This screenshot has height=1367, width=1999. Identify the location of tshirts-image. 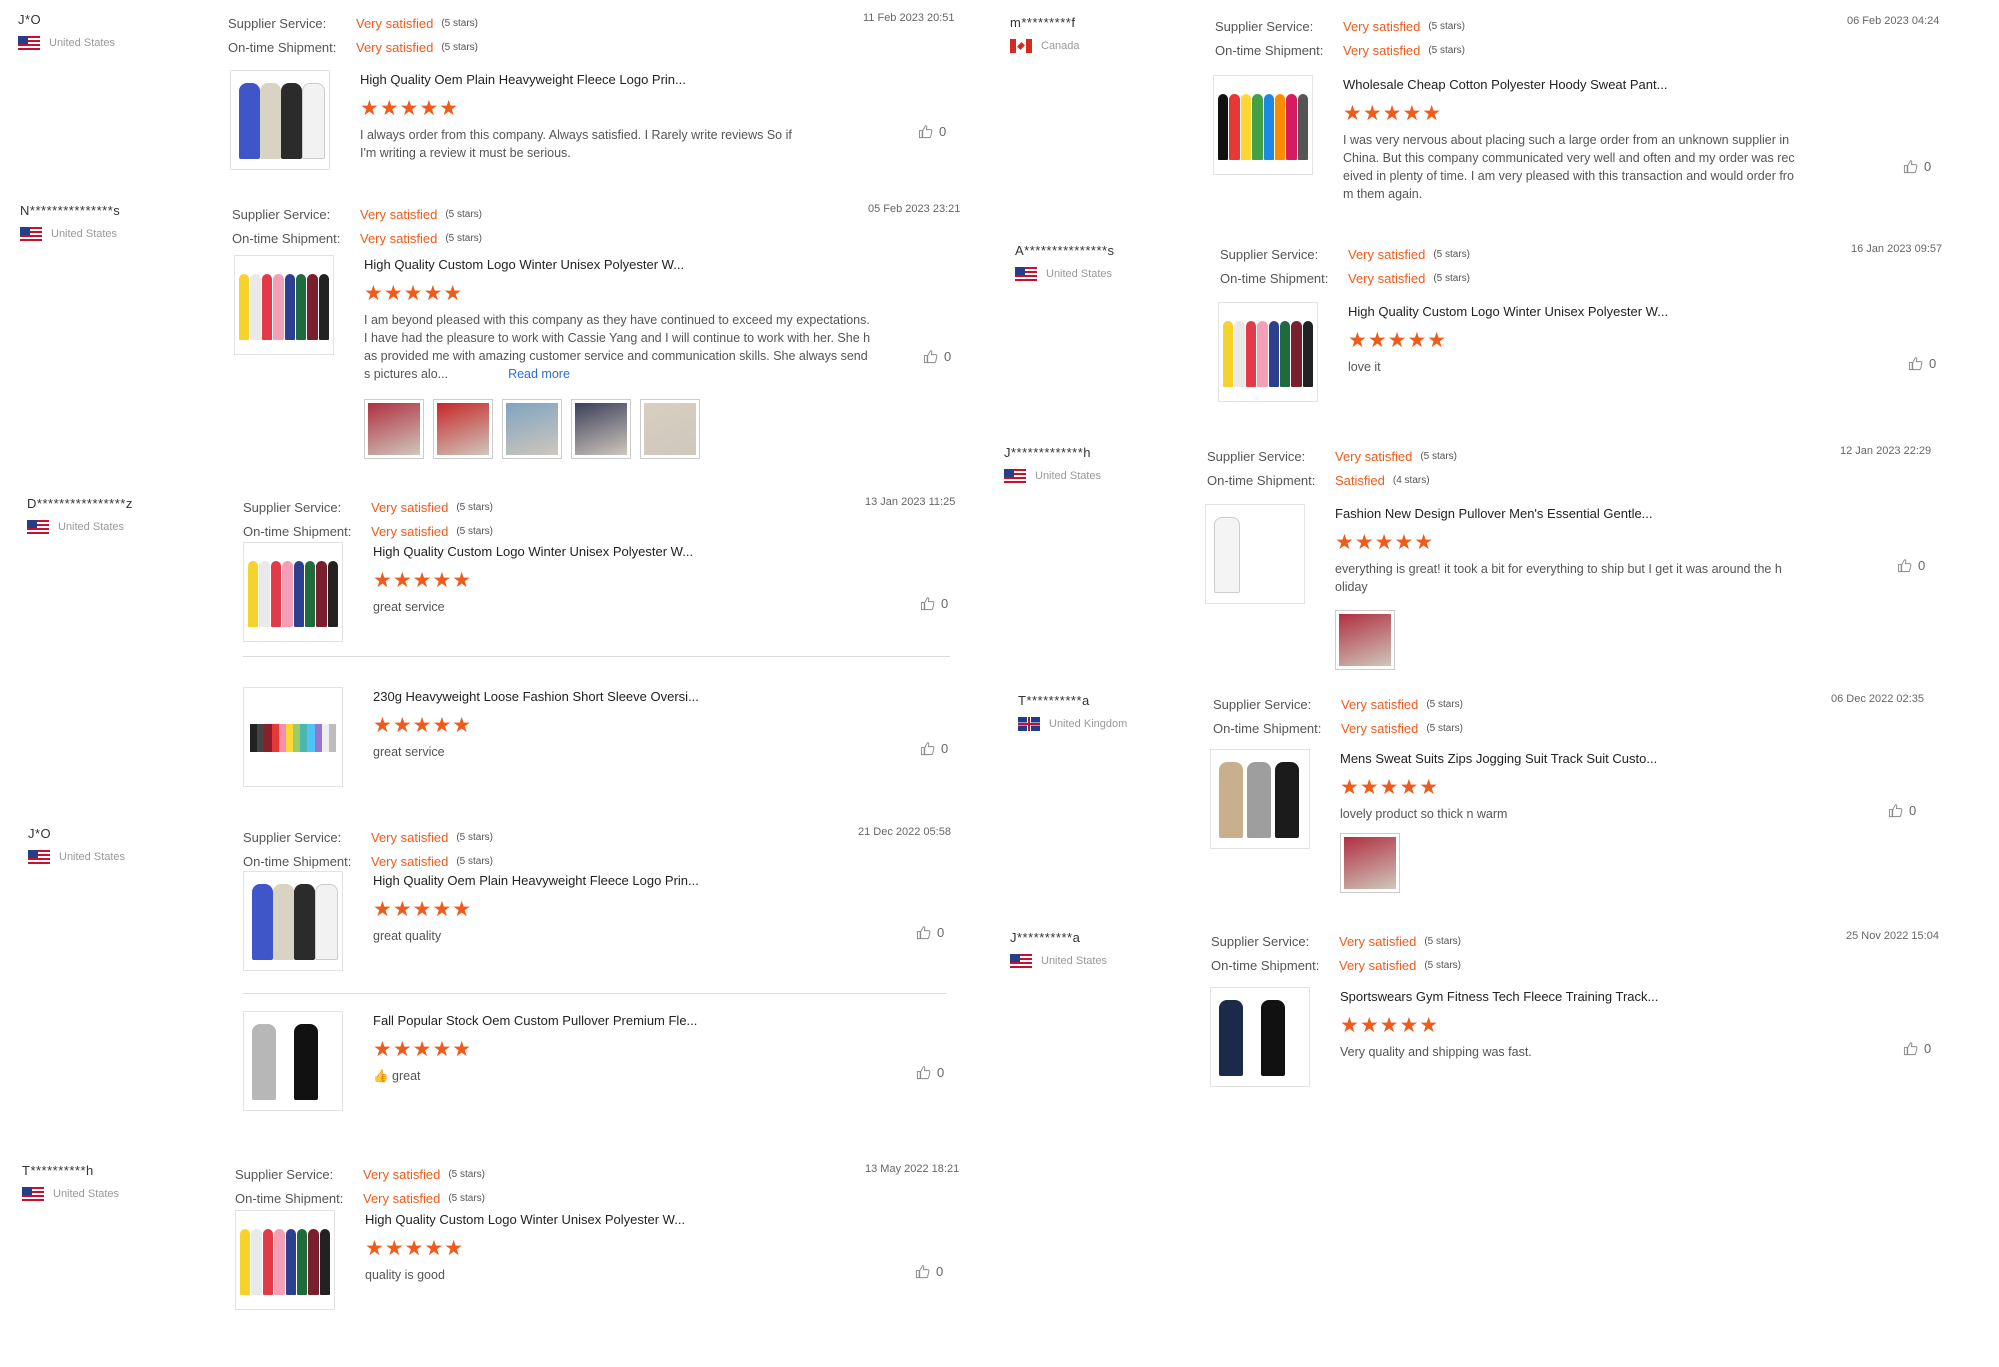
(293, 737).